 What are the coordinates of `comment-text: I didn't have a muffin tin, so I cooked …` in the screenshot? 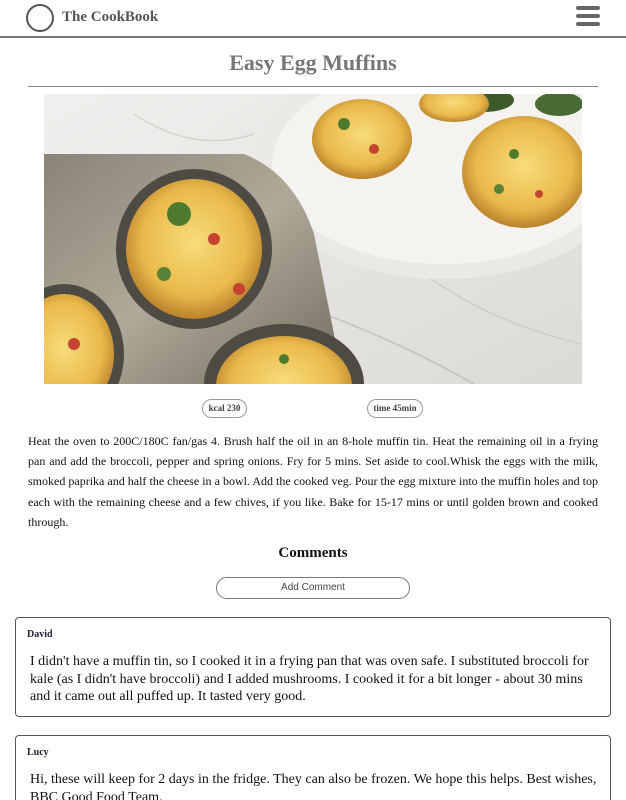 It's located at (309, 679).